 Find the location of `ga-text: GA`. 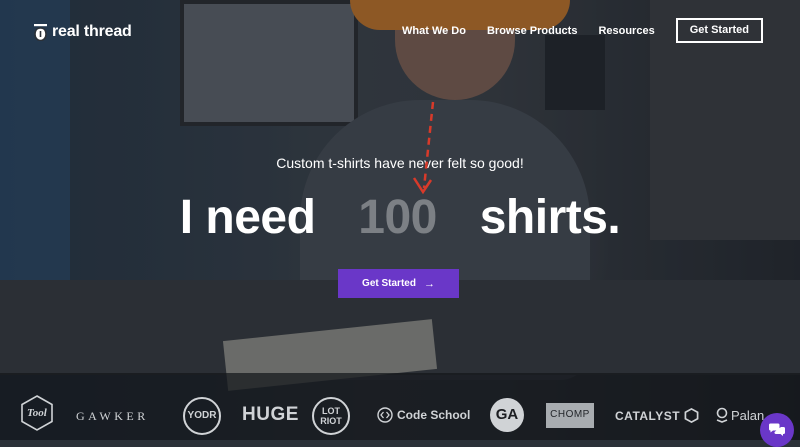

ga-text: GA is located at coordinates (507, 414).